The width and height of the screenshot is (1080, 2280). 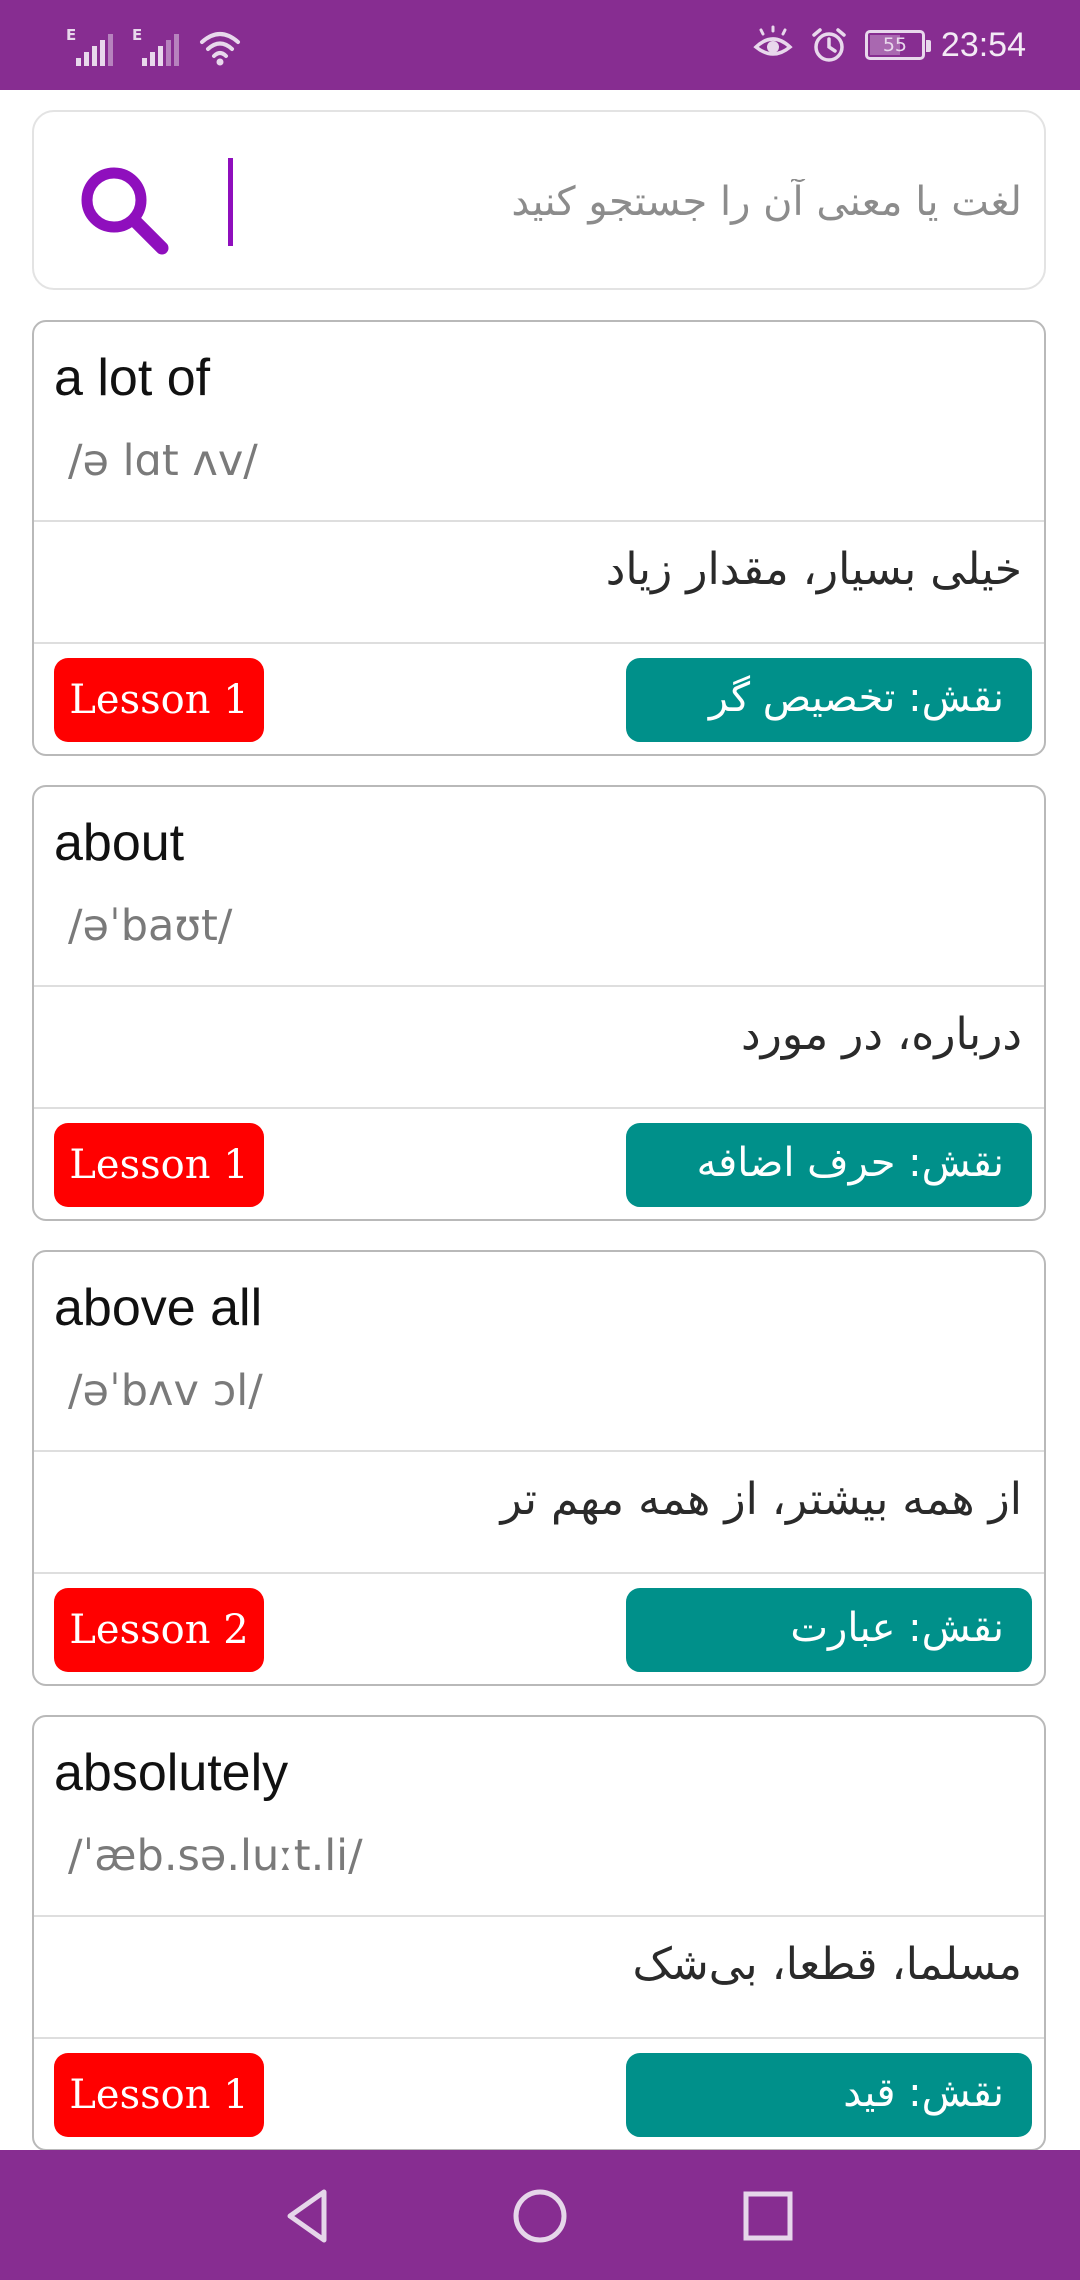 I want to click on home-icon, so click(x=540, y=2216).